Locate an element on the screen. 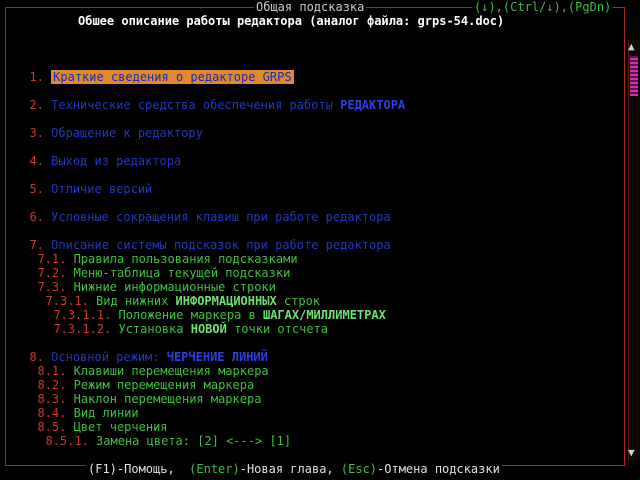 This screenshot has width=640, height=480. scroll-up-arrow-icon: ▲ is located at coordinates (631, 47).